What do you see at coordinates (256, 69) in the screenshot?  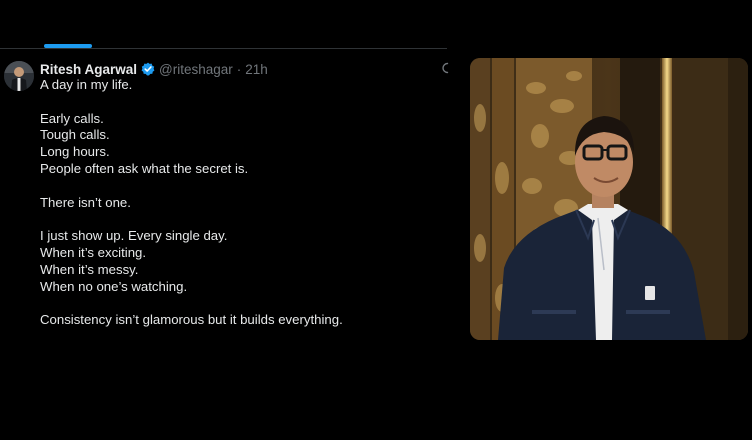 I see `post-timestamp: 21h` at bounding box center [256, 69].